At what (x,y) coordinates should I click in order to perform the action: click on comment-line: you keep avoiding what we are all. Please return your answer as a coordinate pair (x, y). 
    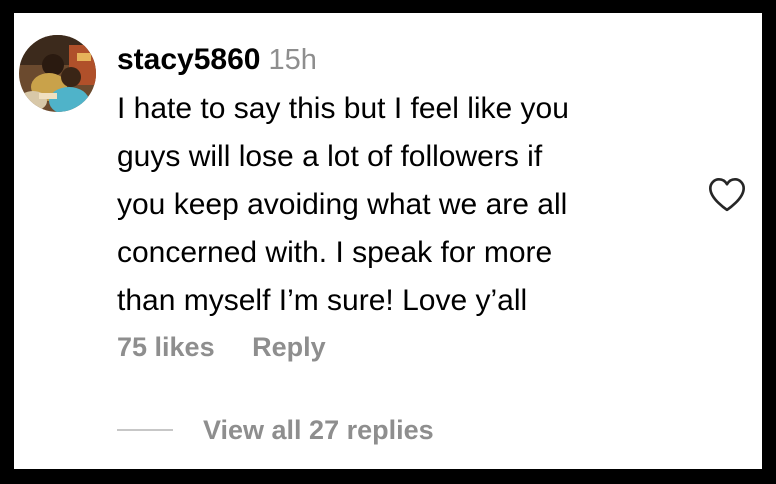
    Looking at the image, I should click on (342, 204).